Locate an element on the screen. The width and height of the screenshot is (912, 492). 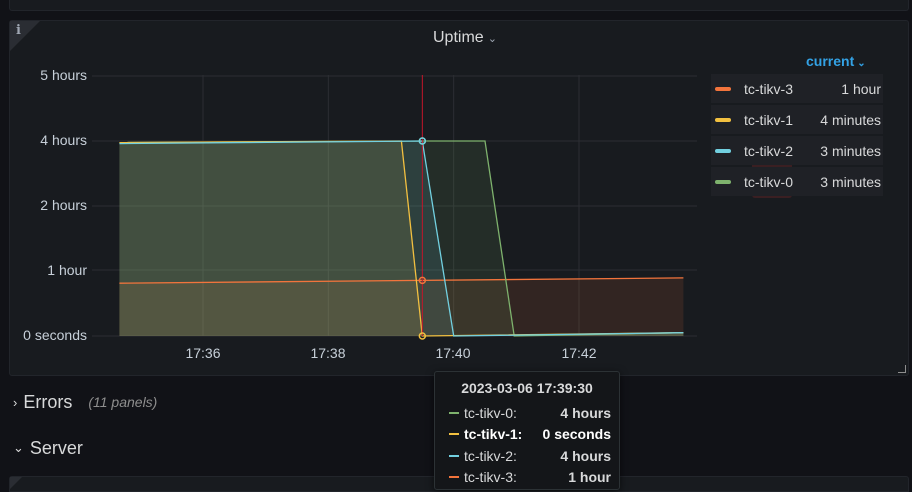
tooltip-item: tc-tikv-3: 1 hour is located at coordinates (530, 477).